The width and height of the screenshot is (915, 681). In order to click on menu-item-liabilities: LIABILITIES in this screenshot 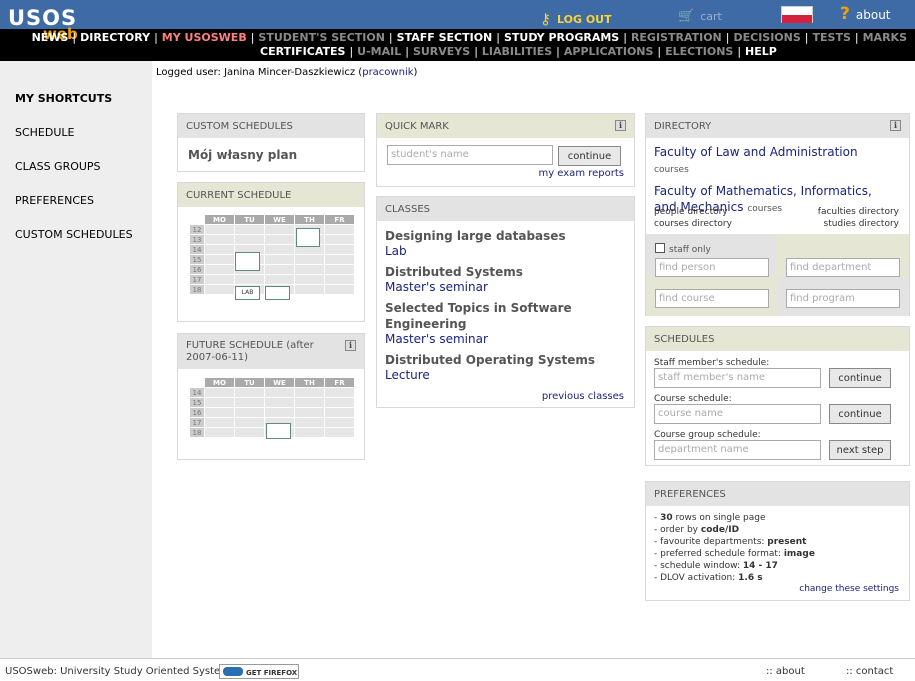, I will do `click(517, 51)`.